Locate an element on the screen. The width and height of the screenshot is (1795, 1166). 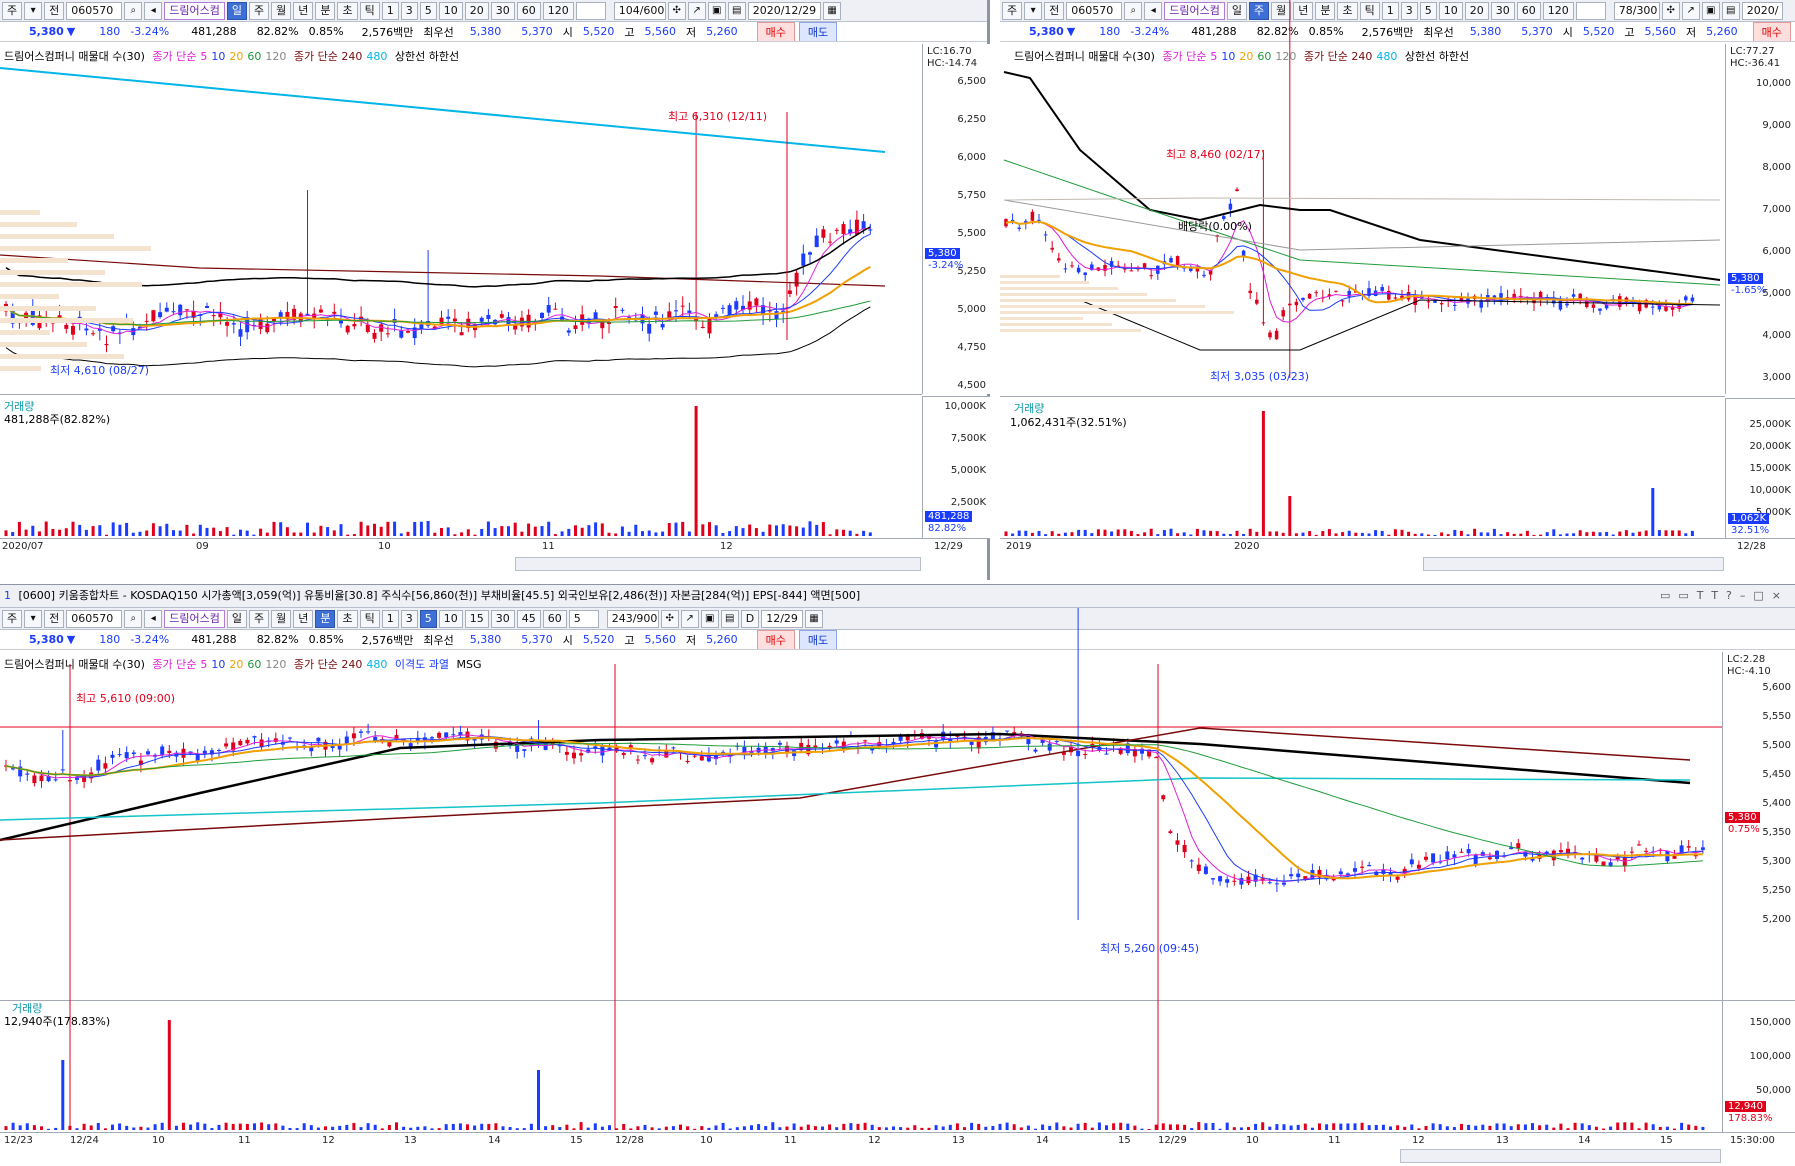
legend-ma120: 120 is located at coordinates (276, 56).